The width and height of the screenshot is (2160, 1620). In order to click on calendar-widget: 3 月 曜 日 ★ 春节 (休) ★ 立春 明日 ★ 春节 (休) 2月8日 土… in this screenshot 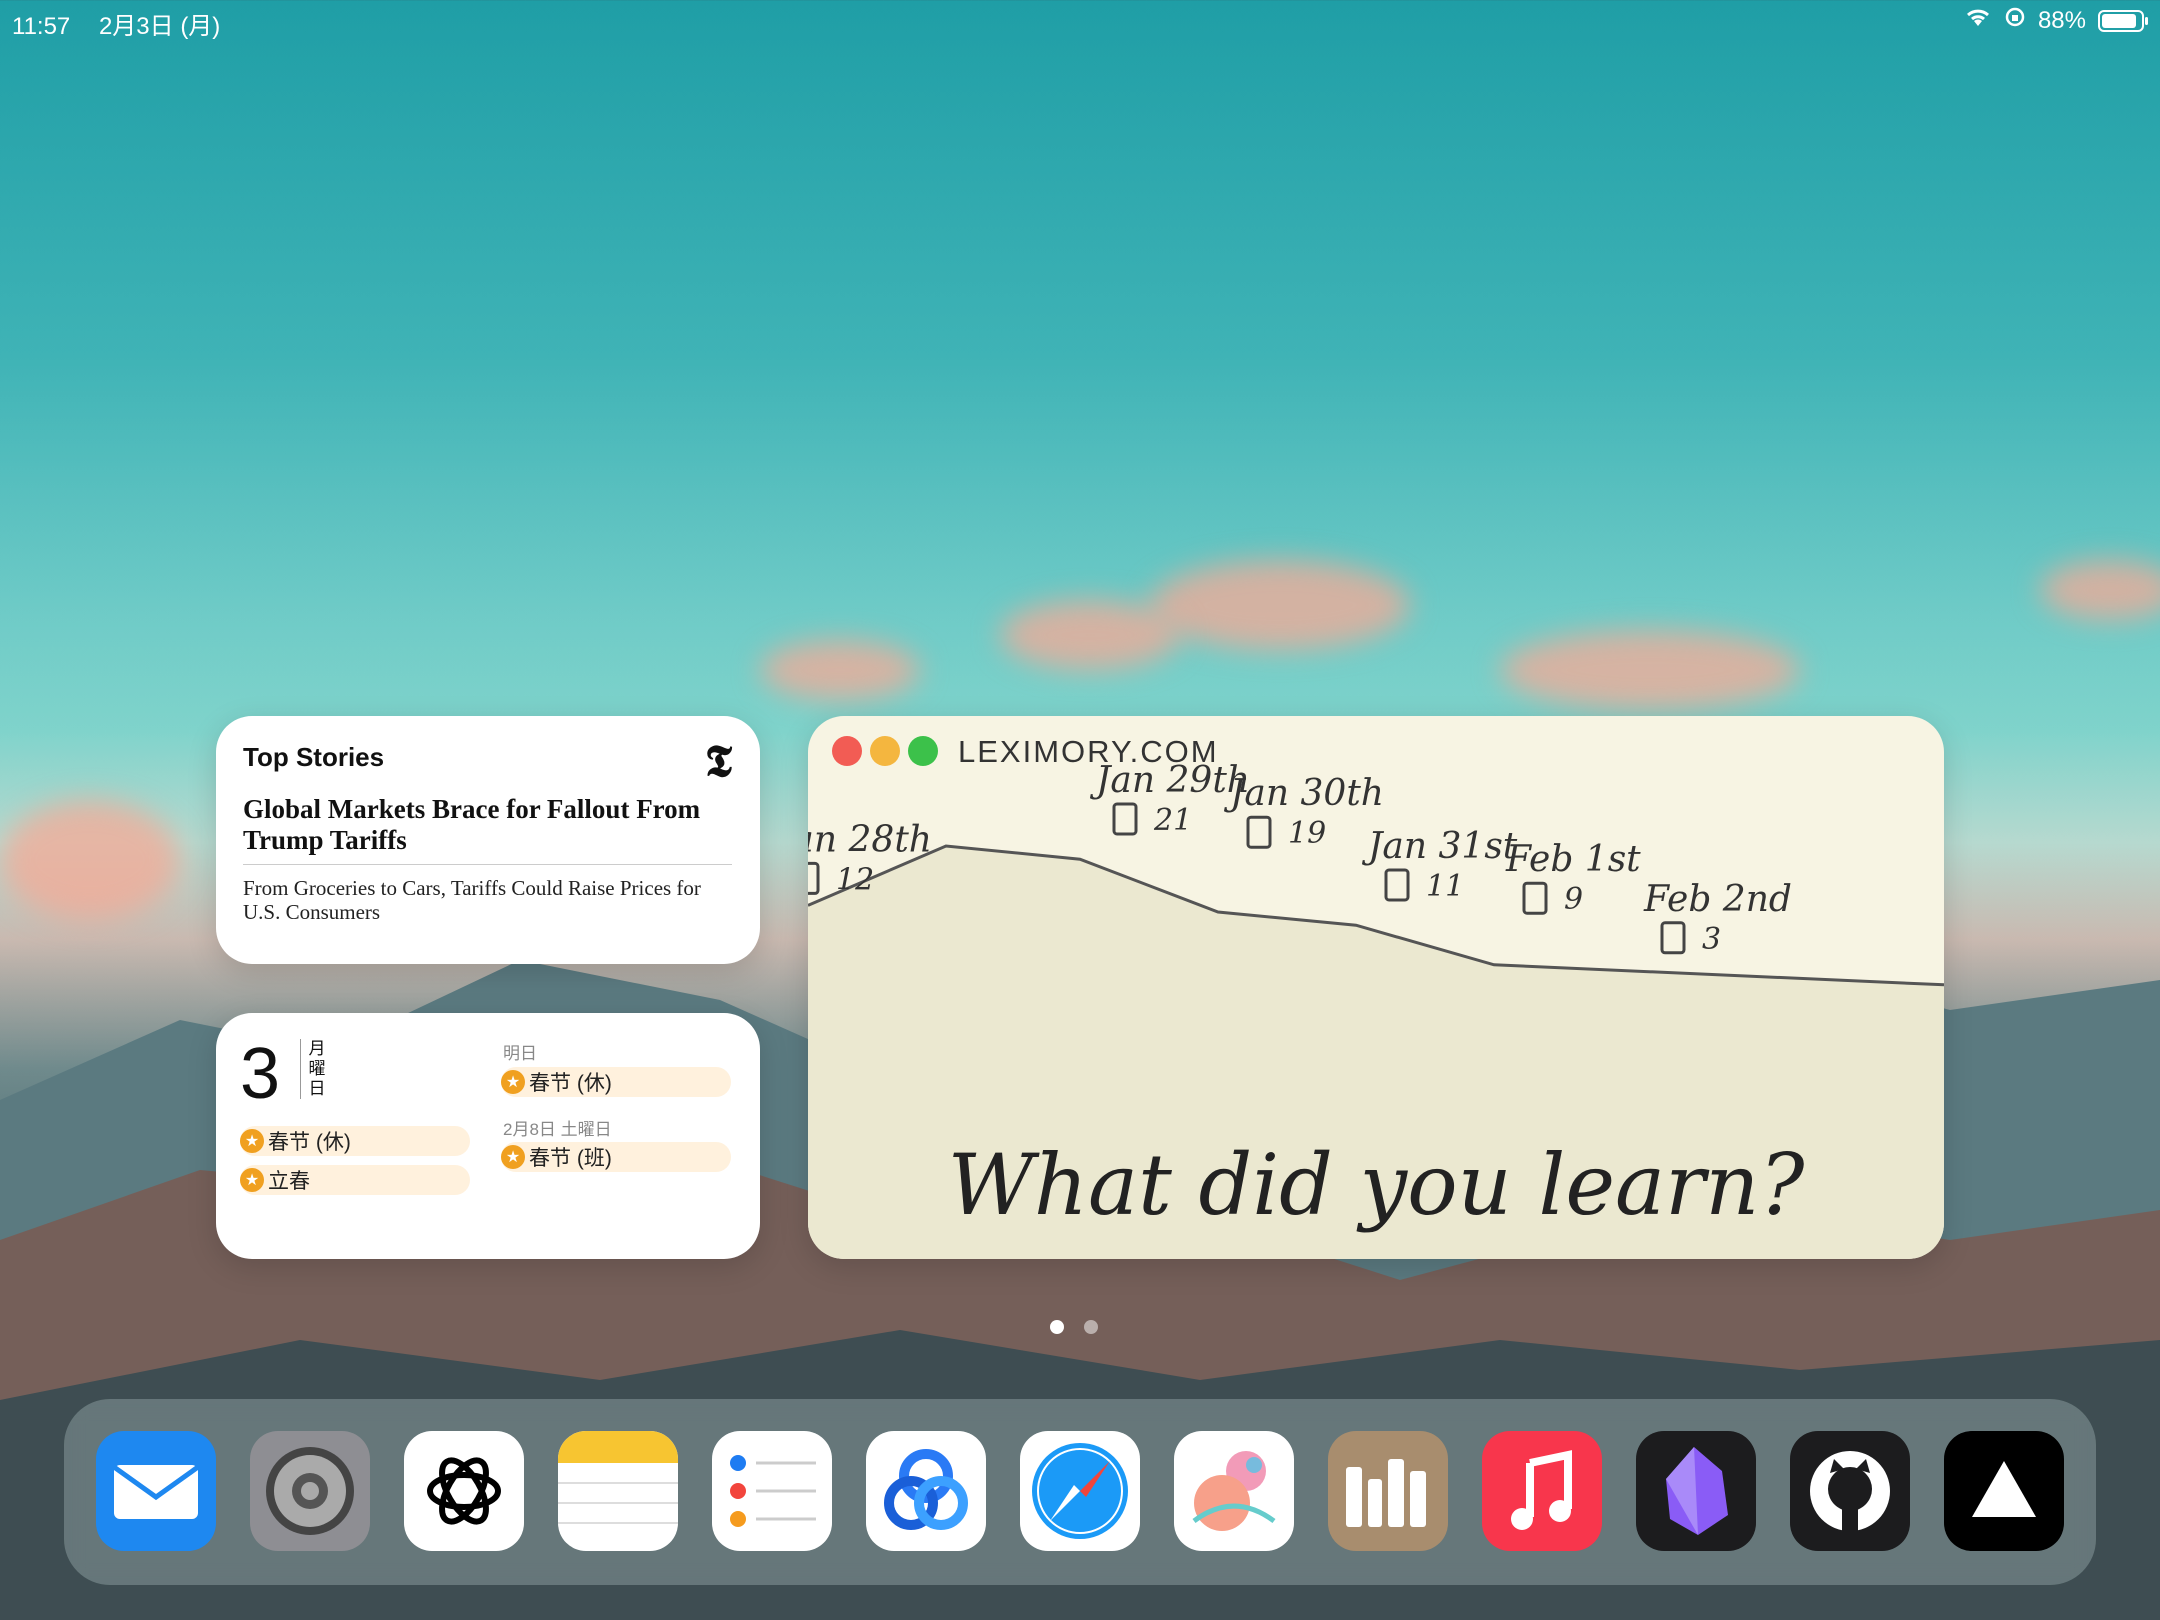, I will do `click(488, 1136)`.